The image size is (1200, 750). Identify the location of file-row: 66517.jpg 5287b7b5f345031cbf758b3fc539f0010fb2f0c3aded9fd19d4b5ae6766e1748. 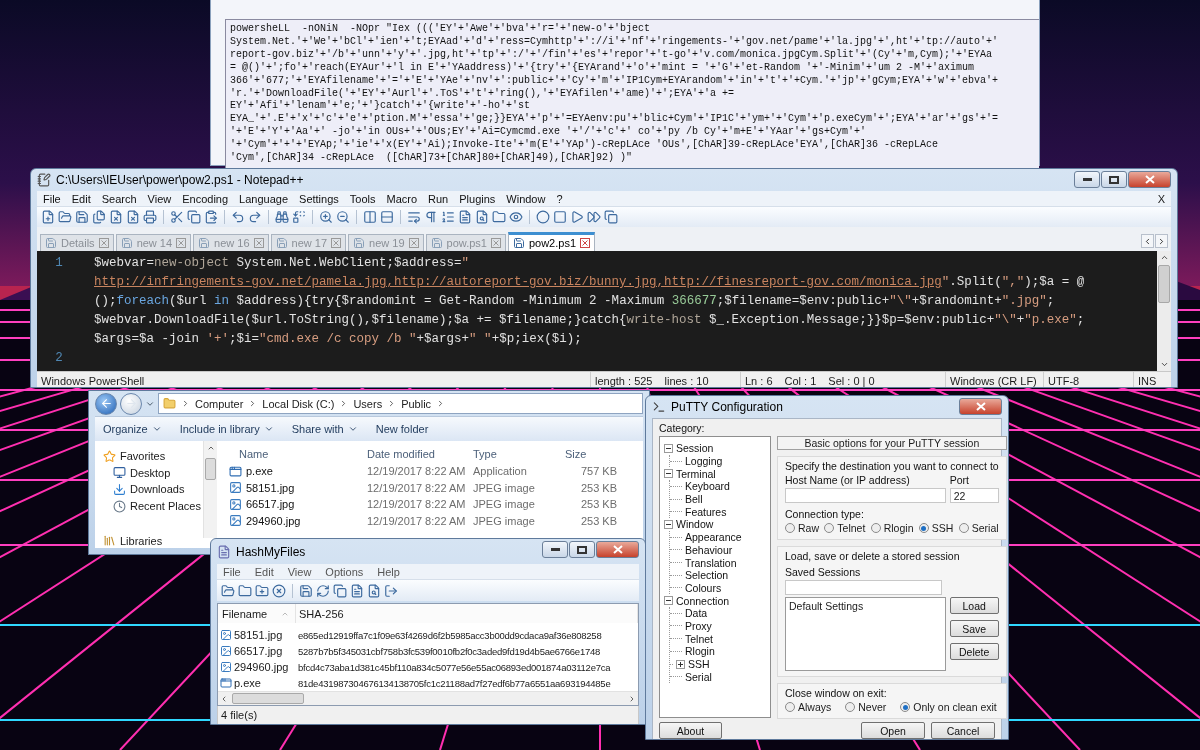
(428, 651).